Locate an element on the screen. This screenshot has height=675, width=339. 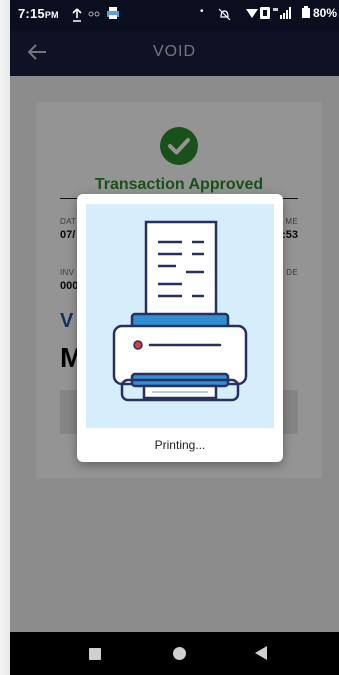
battery-percent: 80% is located at coordinates (324, 13).